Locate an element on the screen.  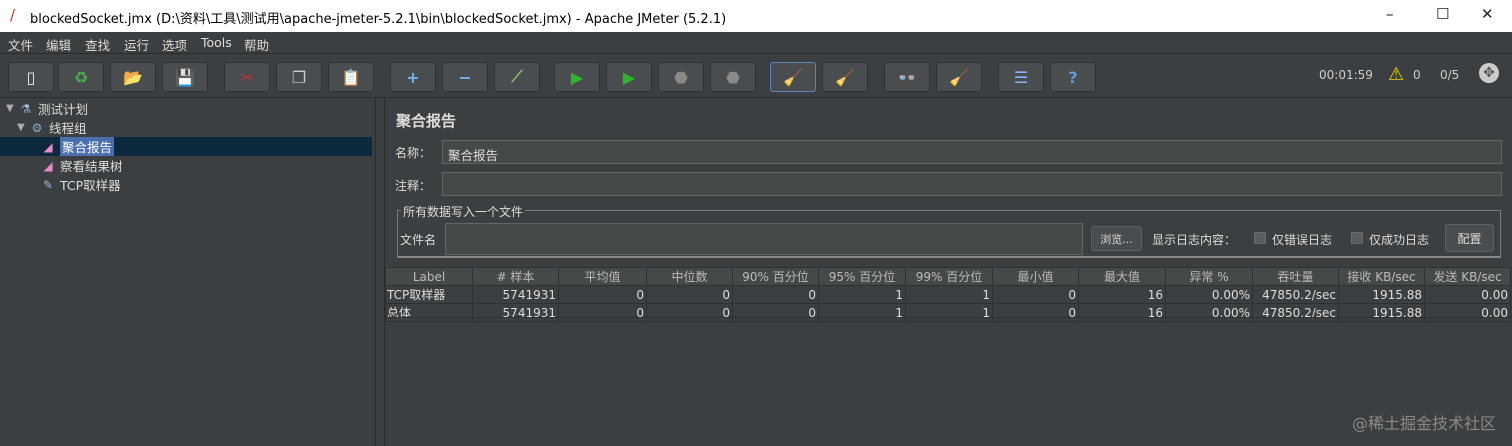
column-header: 最小值 is located at coordinates (1035, 276).